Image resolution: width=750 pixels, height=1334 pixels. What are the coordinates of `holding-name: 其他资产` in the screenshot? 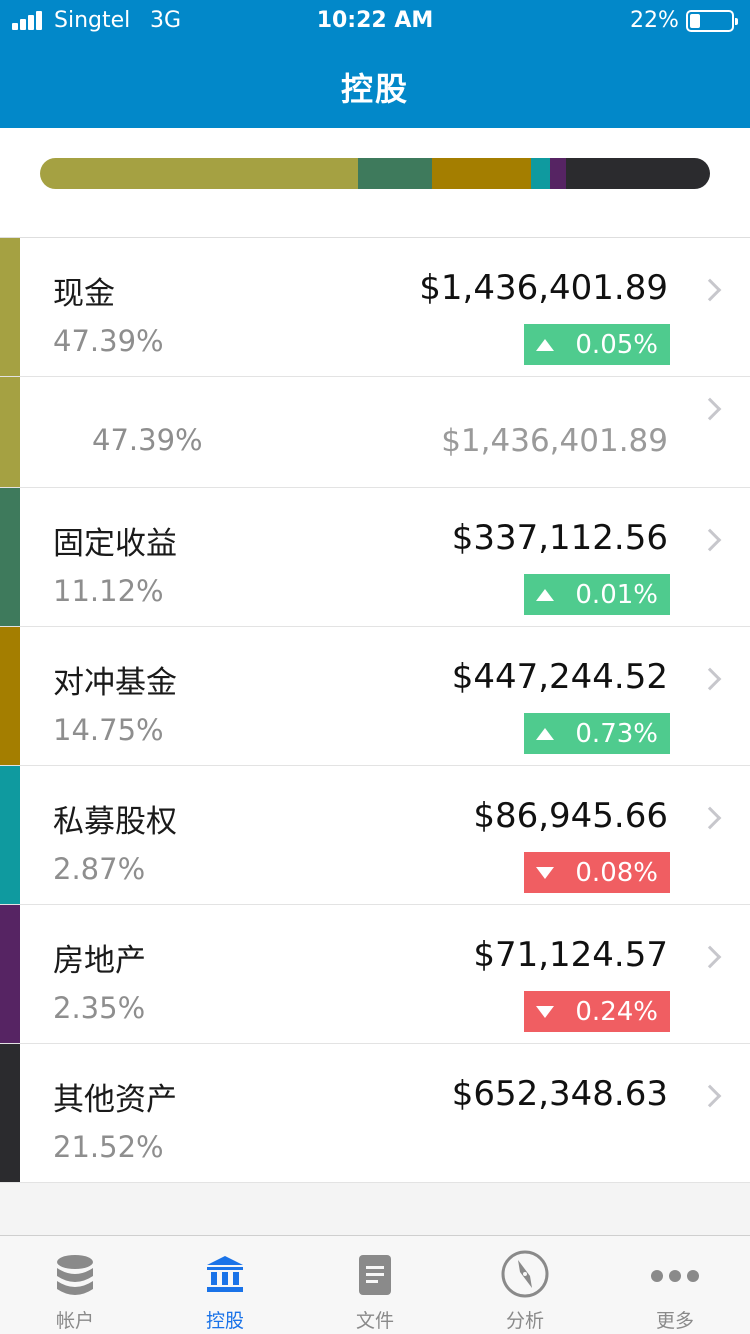 It's located at (115, 1100).